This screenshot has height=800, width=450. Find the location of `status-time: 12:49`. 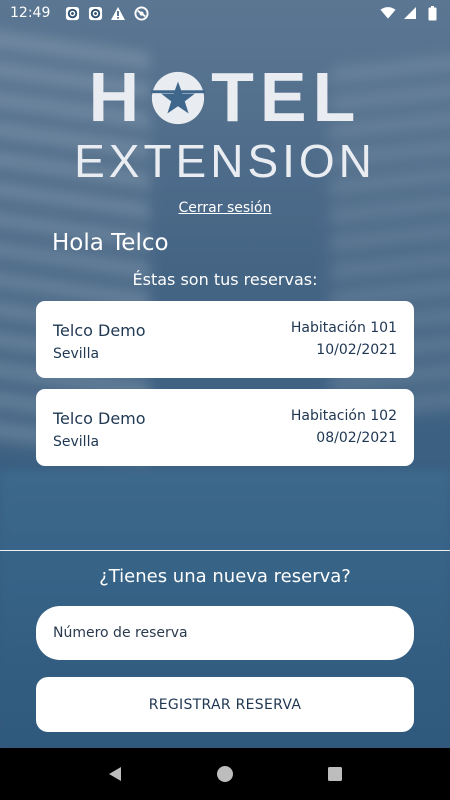

status-time: 12:49 is located at coordinates (30, 13).